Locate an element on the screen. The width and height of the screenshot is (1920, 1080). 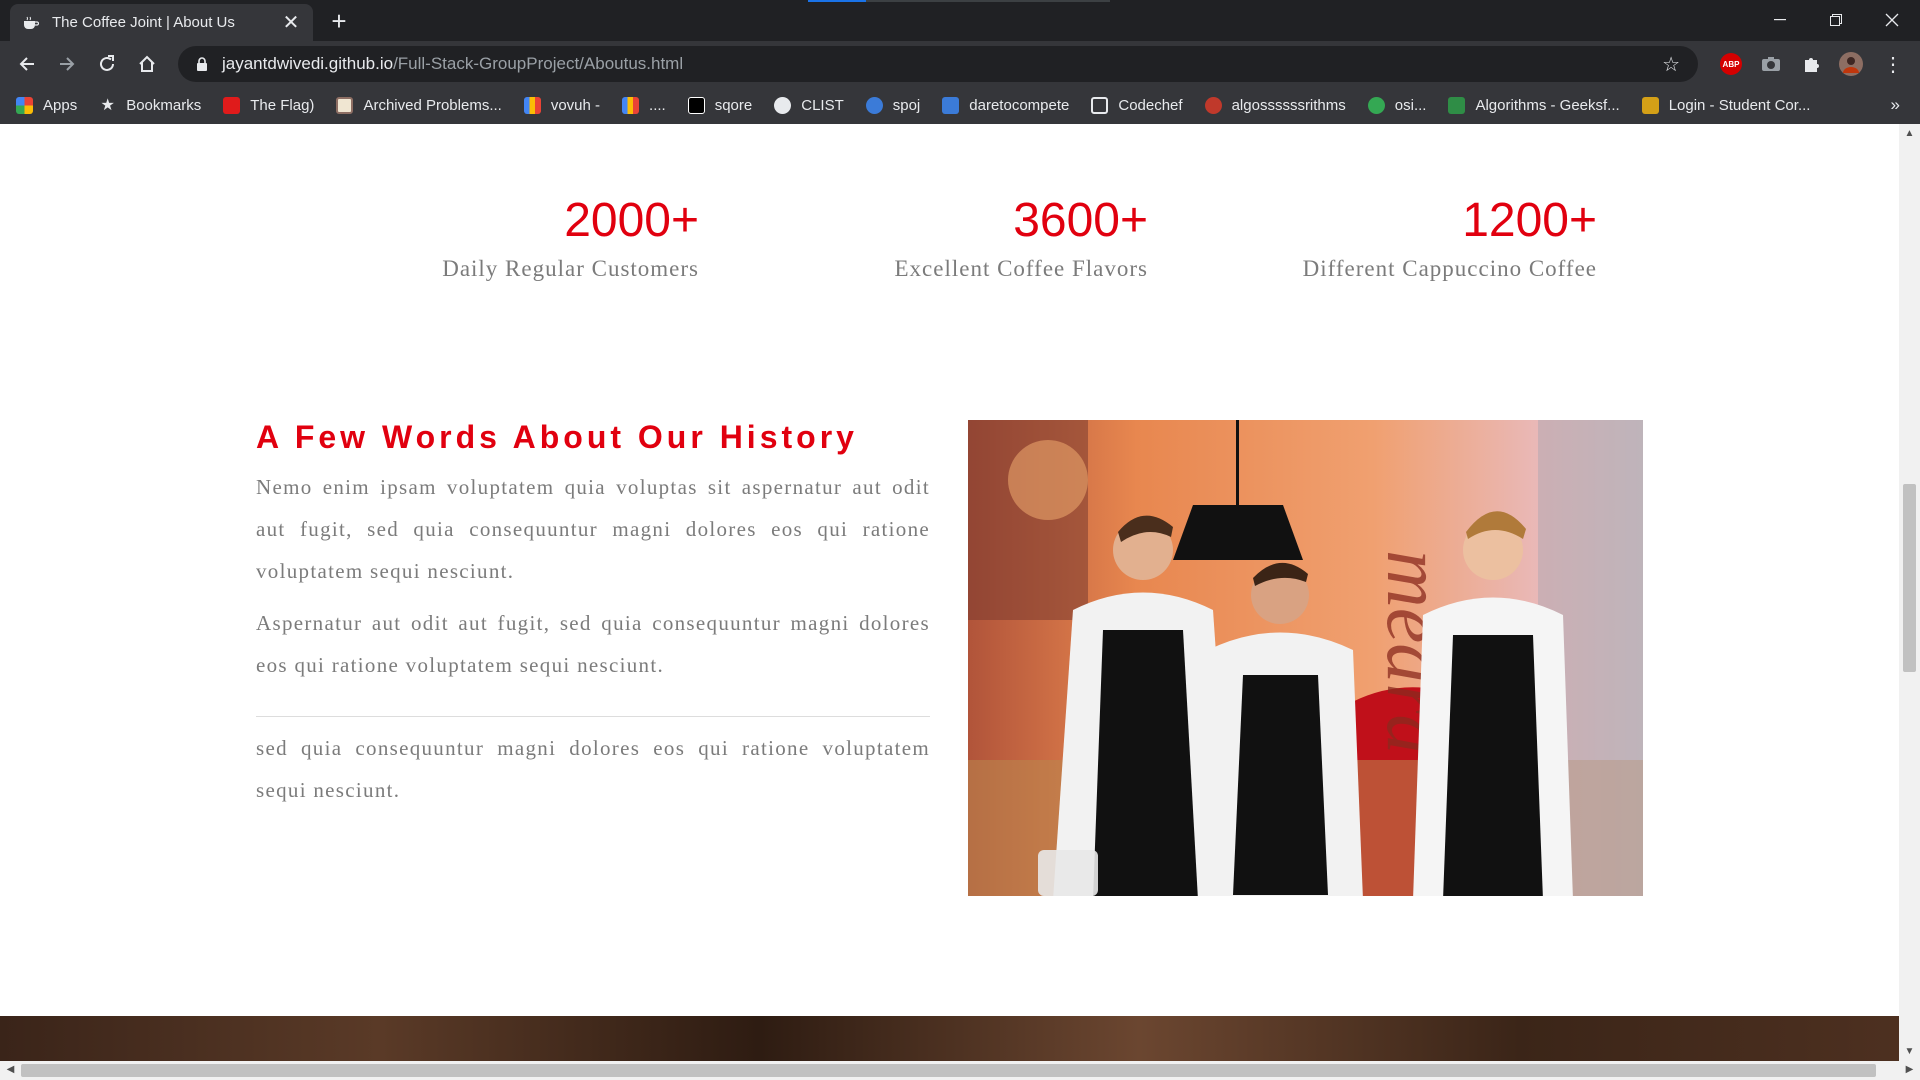
scroll-right-arrow-icon: ▶ is located at coordinates (1909, 1069).